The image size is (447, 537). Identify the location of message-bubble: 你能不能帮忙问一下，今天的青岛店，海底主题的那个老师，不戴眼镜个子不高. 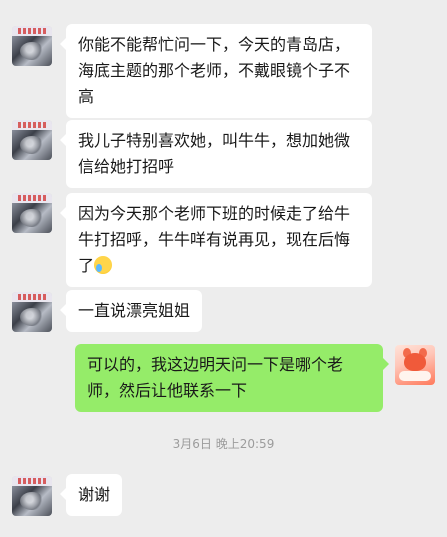
(216, 71).